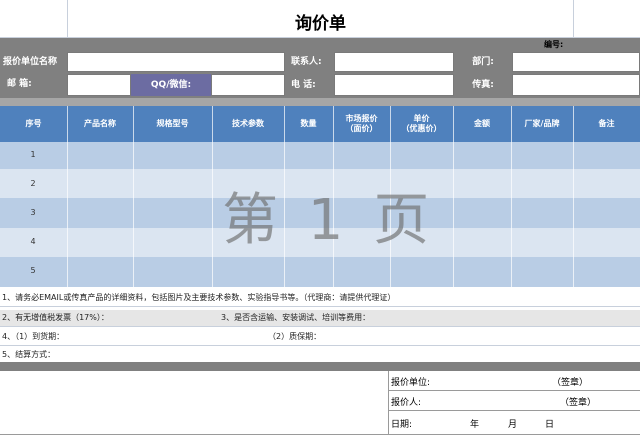  I want to click on quoter-stamp: （签章）, so click(578, 403).